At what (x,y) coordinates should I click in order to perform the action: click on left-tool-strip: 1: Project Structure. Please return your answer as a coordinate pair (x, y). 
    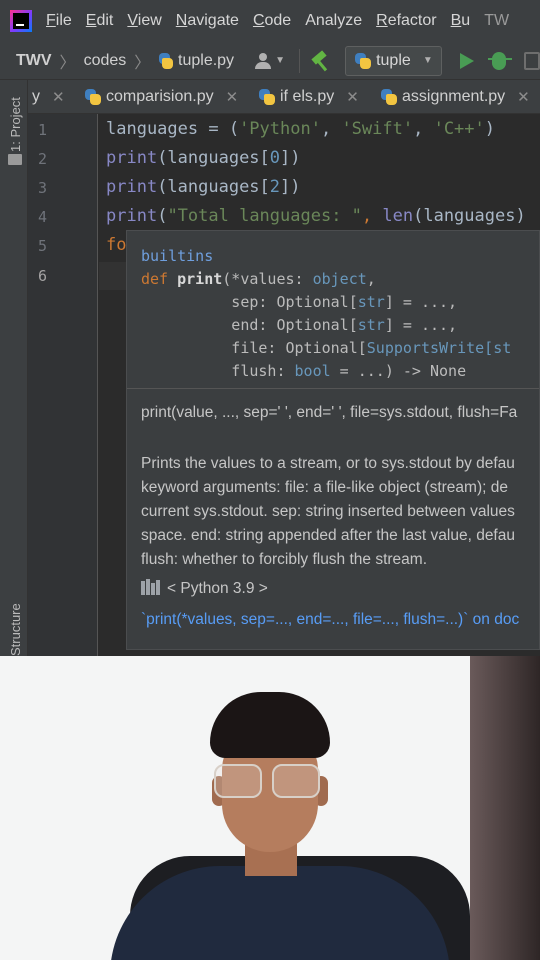
    Looking at the image, I should click on (14, 368).